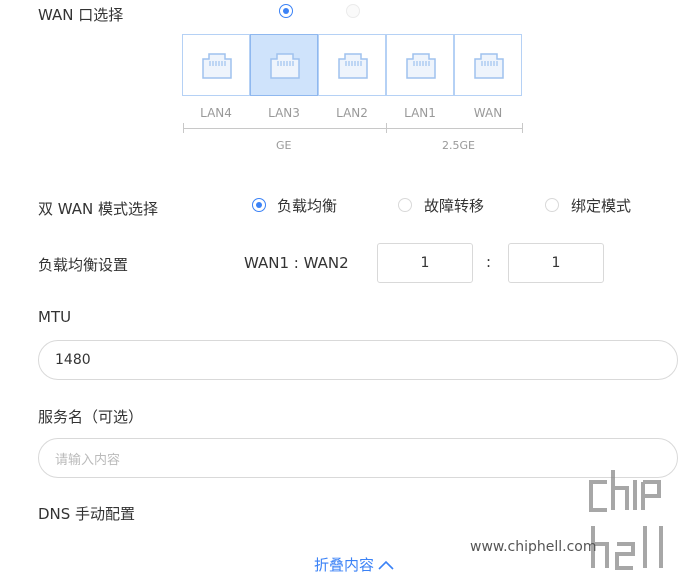  What do you see at coordinates (55, 317) in the screenshot?
I see `mtu-label: MTU` at bounding box center [55, 317].